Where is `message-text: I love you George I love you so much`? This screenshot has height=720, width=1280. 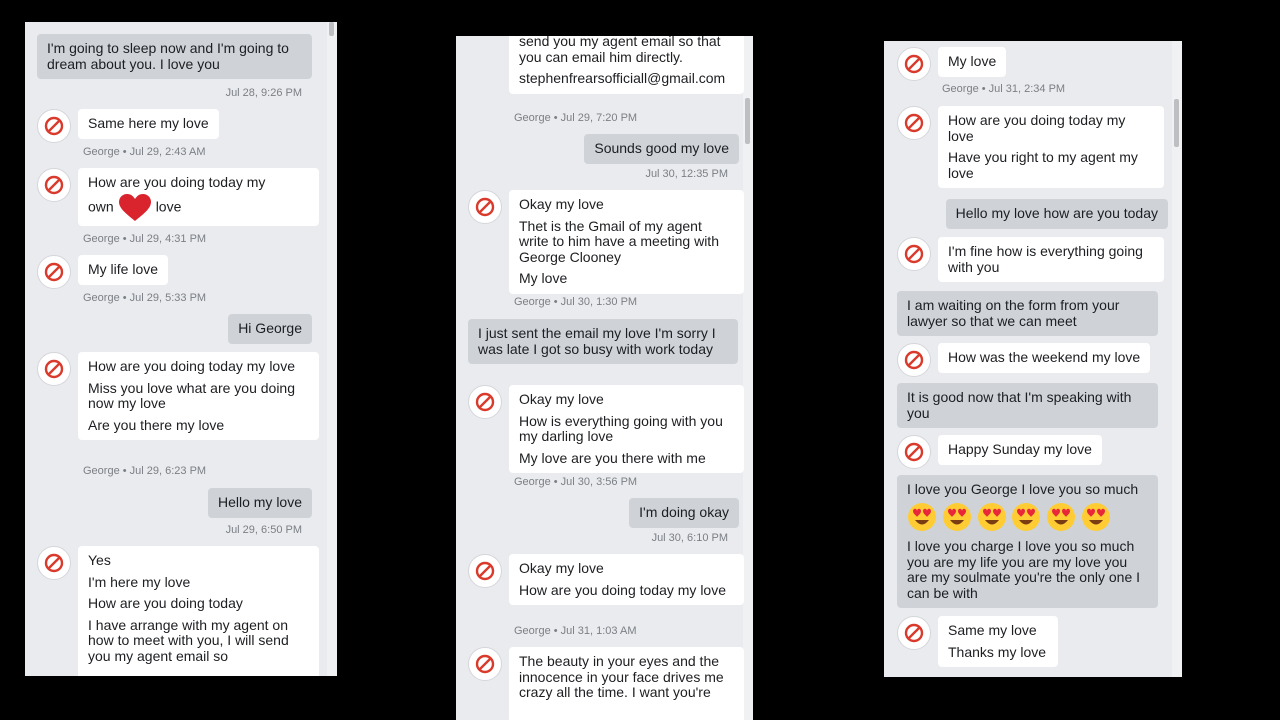 message-text: I love you George I love you so much is located at coordinates (1023, 489).